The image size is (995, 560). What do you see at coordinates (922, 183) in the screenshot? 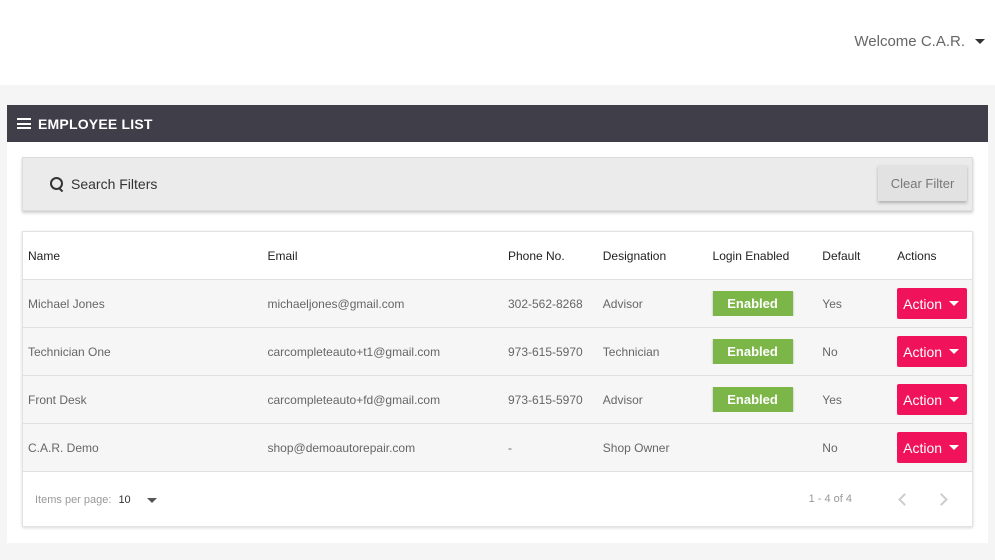
I see `clear-filter-button: Clear Filter` at bounding box center [922, 183].